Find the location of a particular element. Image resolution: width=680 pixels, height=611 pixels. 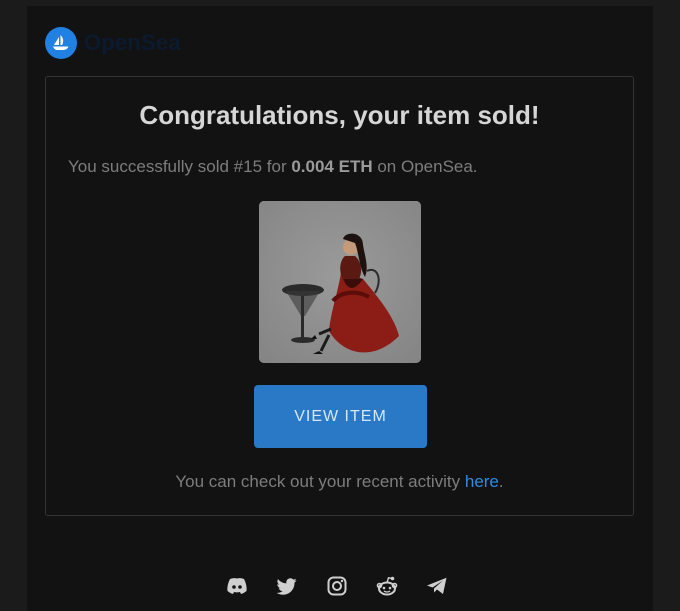

twitter-icon is located at coordinates (287, 586).